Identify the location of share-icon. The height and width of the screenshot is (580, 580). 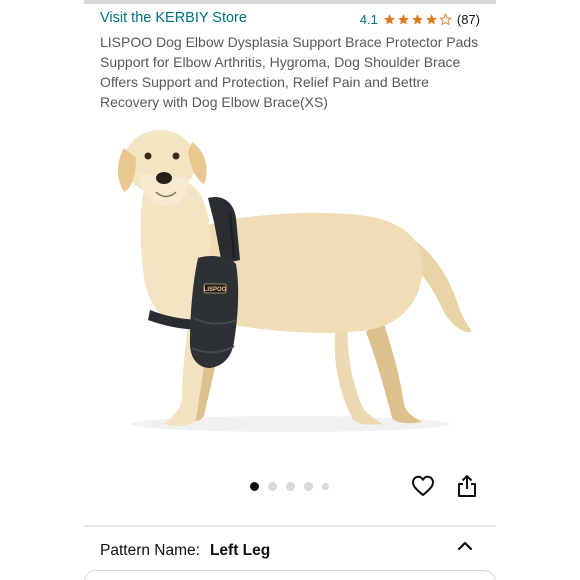
(467, 486).